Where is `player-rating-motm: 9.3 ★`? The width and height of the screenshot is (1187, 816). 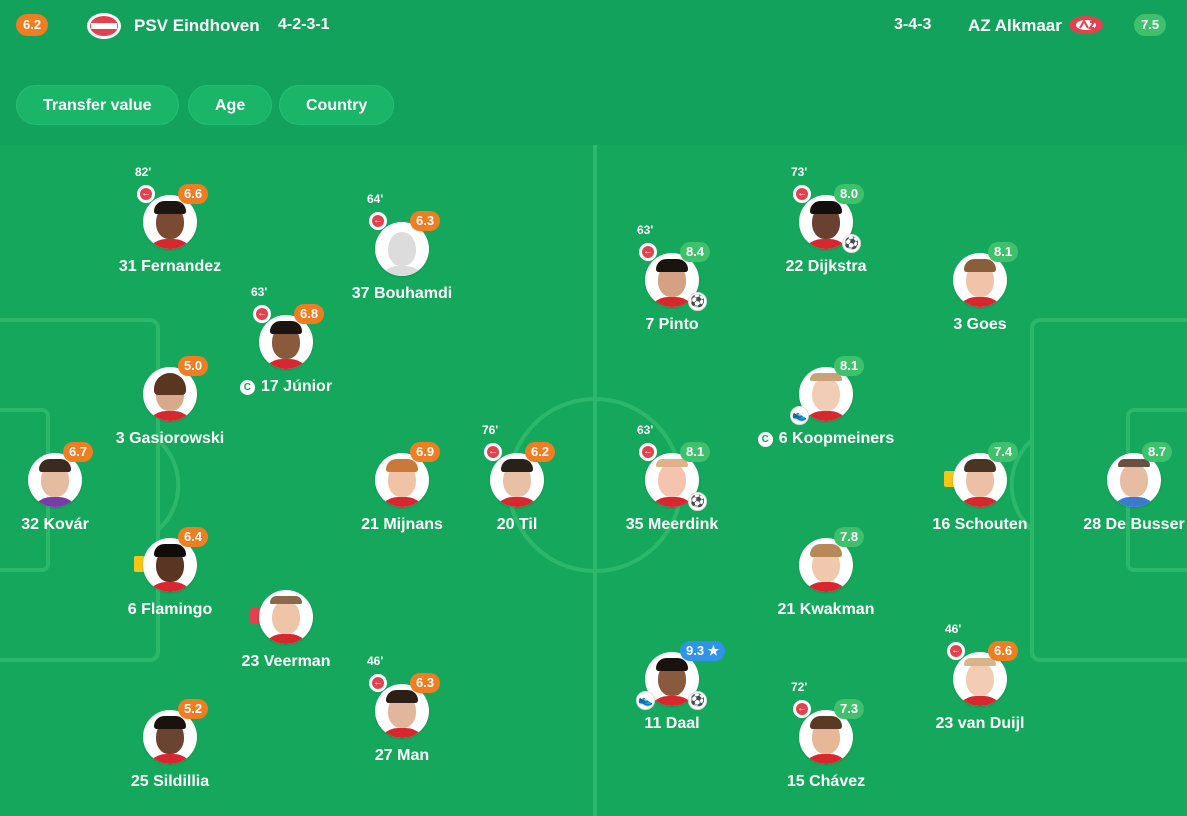 player-rating-motm: 9.3 ★ is located at coordinates (703, 651).